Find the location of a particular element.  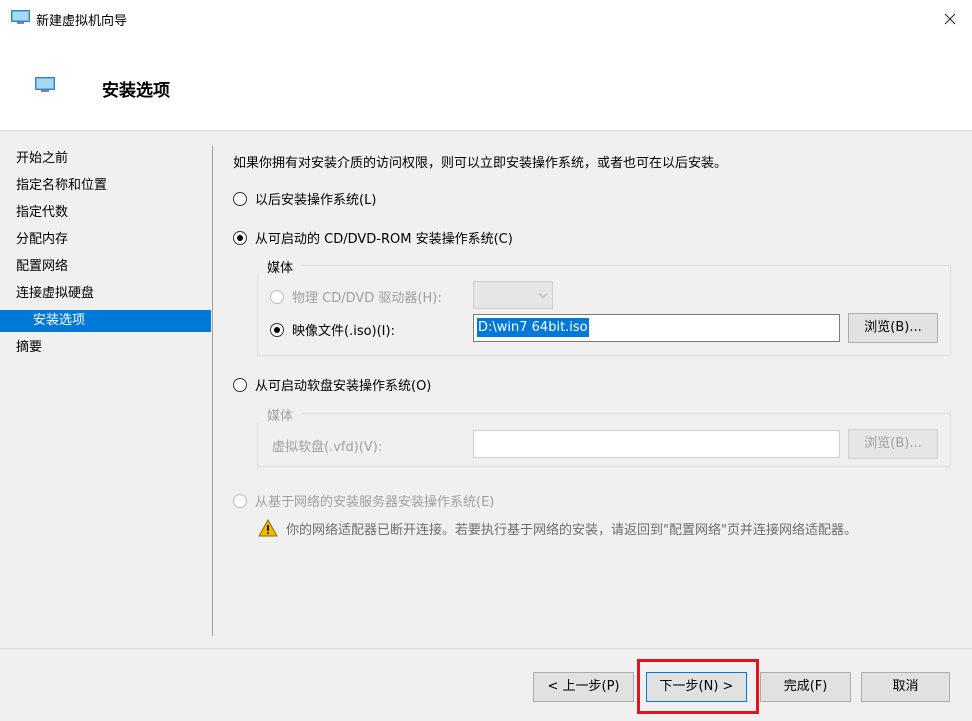

radio-install-later is located at coordinates (240, 198).